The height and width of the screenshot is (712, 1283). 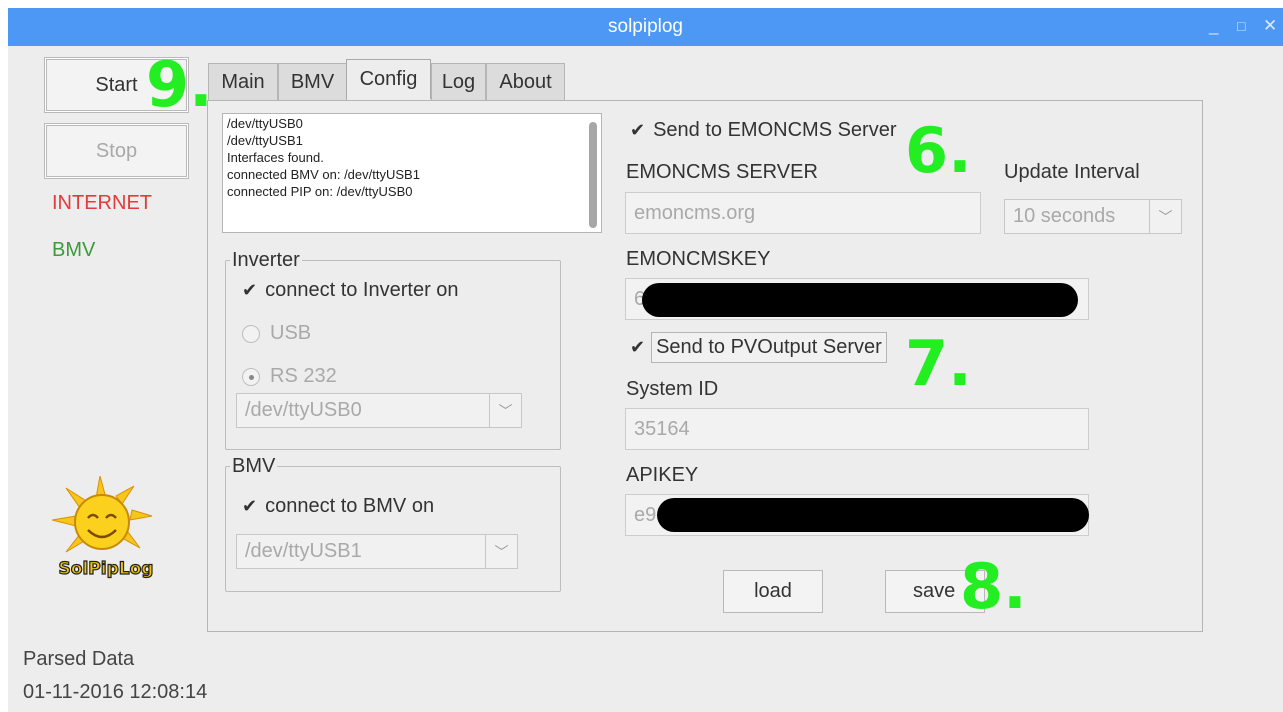 I want to click on radio-selected-icon, so click(x=251, y=376).